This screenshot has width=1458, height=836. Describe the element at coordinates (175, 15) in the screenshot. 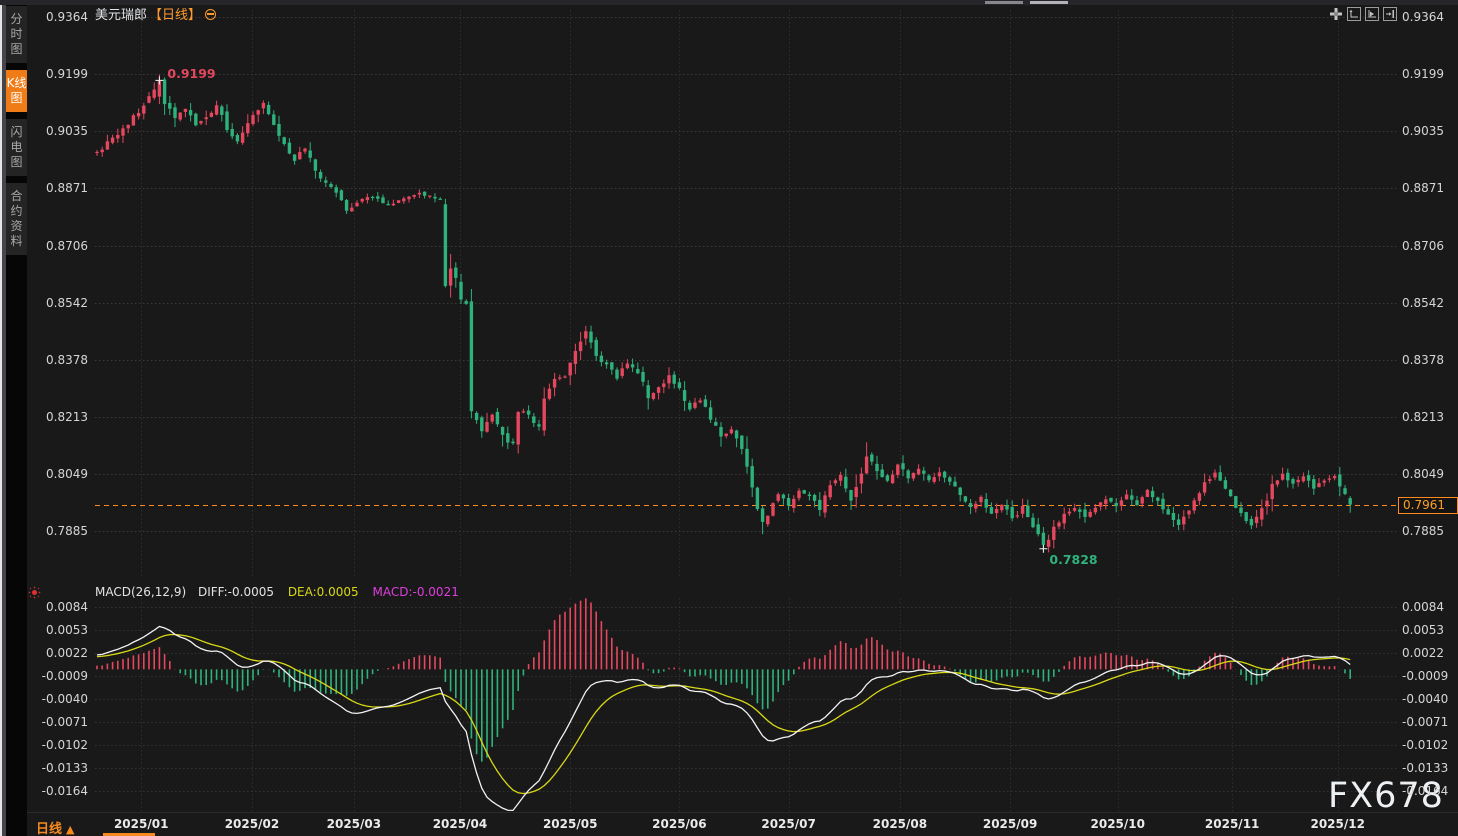

I see `timeframe-tag: 【日线】` at that location.